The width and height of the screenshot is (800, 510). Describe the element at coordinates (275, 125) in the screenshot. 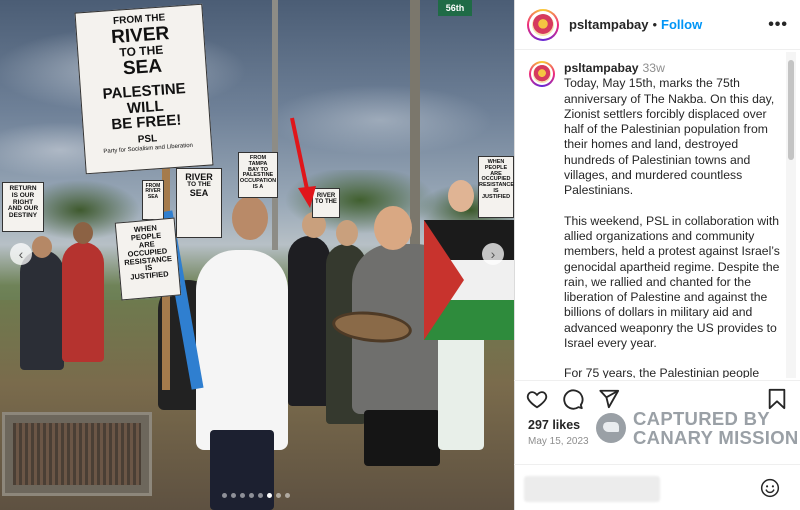

I see `light-pole` at that location.